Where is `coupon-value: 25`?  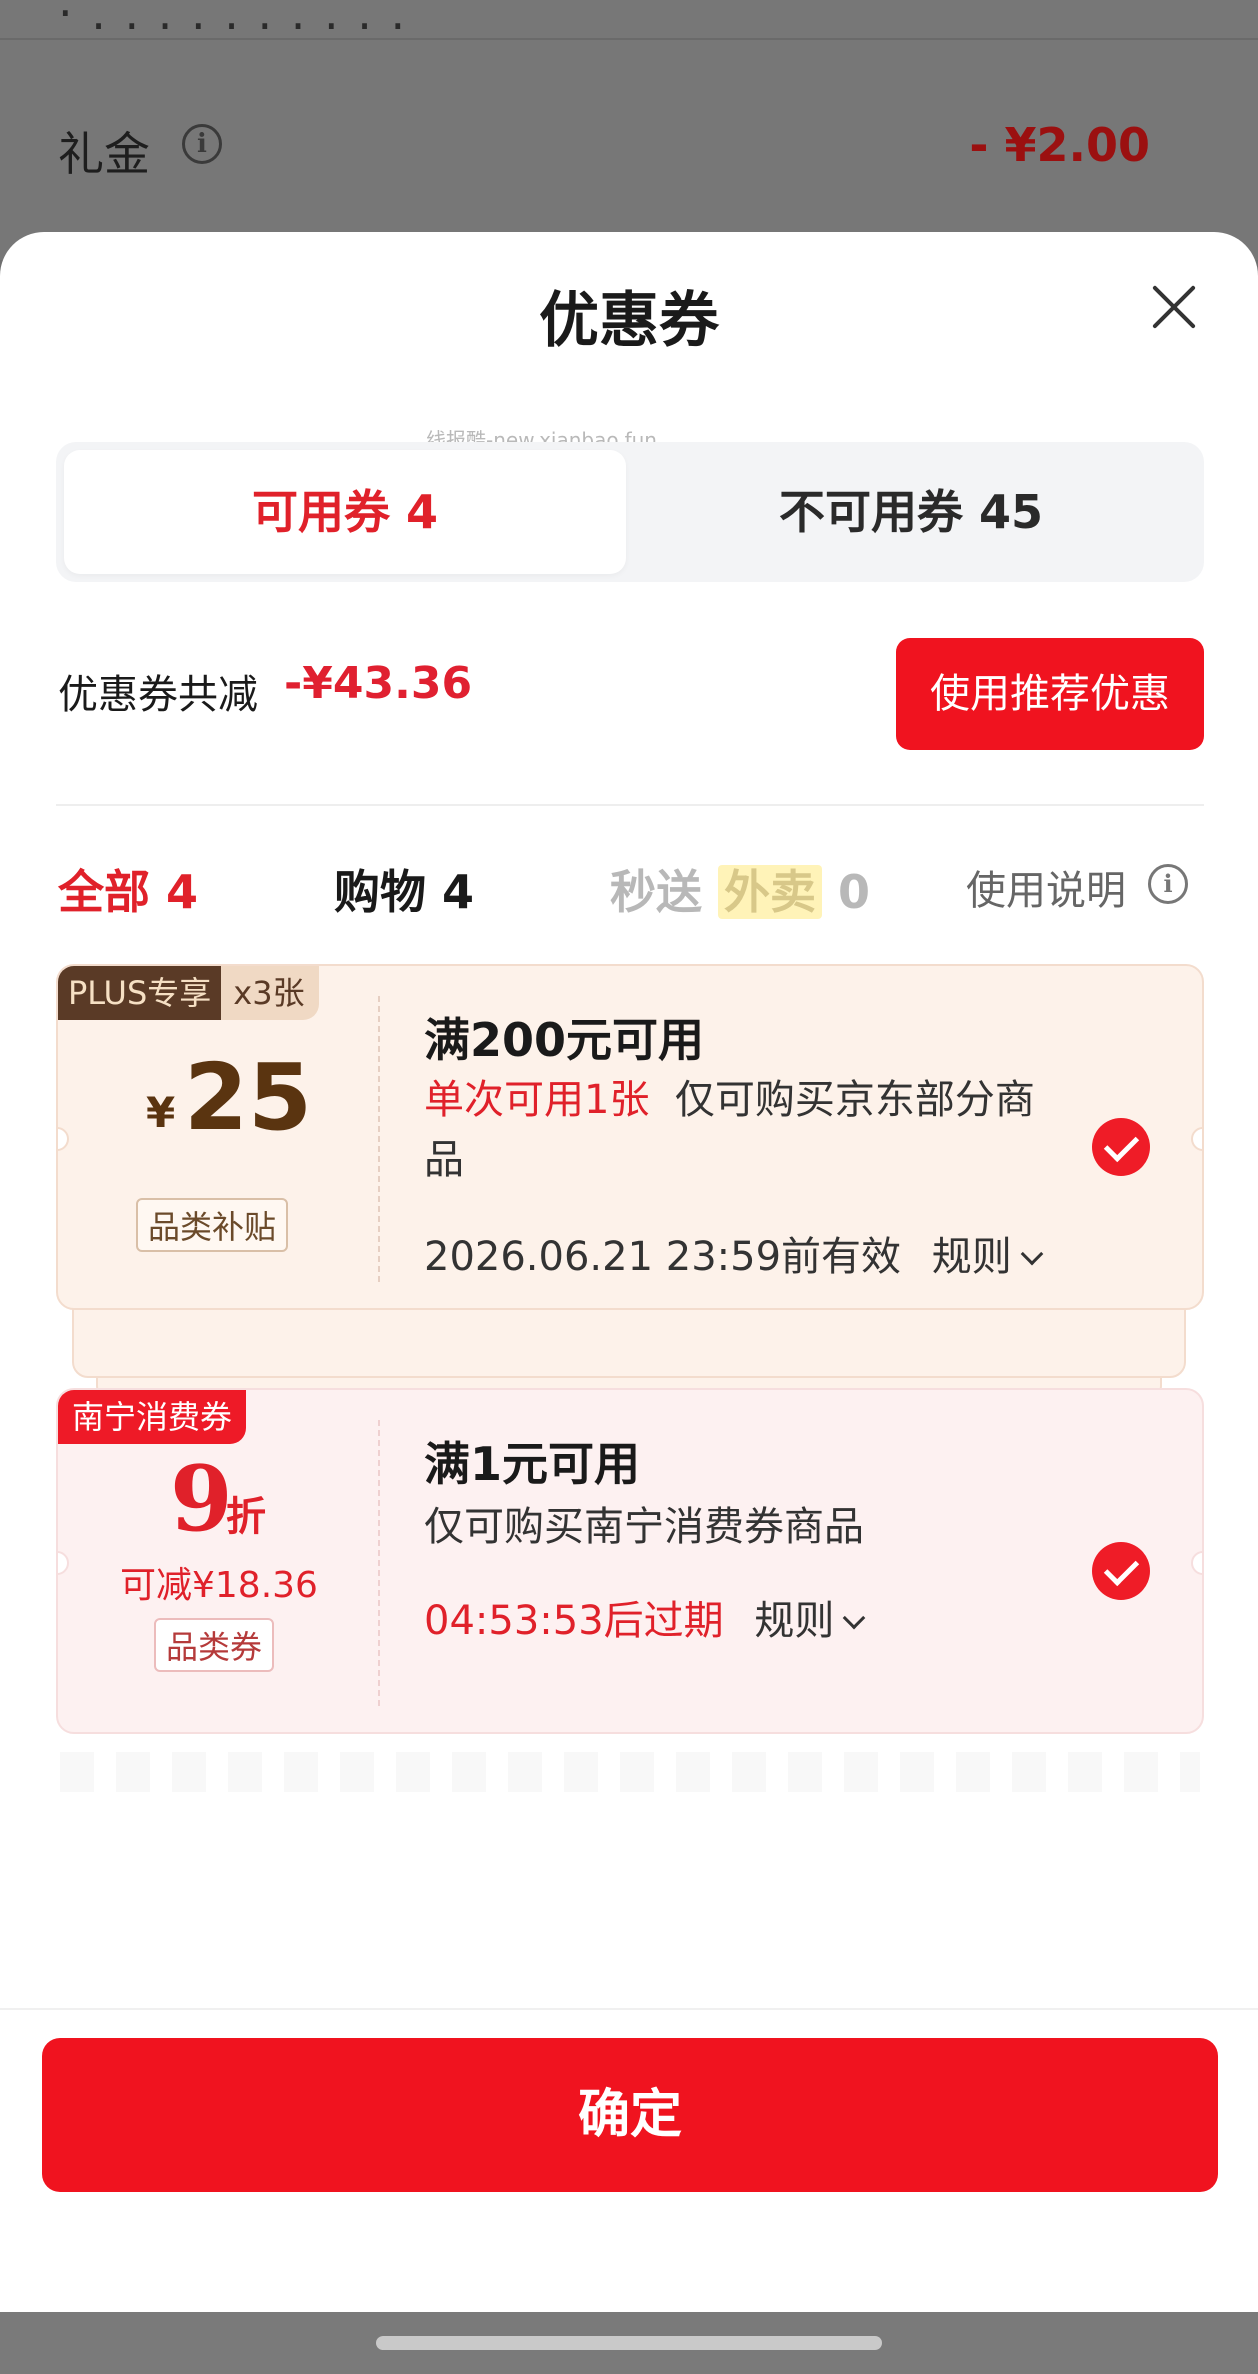 coupon-value: 25 is located at coordinates (248, 1097).